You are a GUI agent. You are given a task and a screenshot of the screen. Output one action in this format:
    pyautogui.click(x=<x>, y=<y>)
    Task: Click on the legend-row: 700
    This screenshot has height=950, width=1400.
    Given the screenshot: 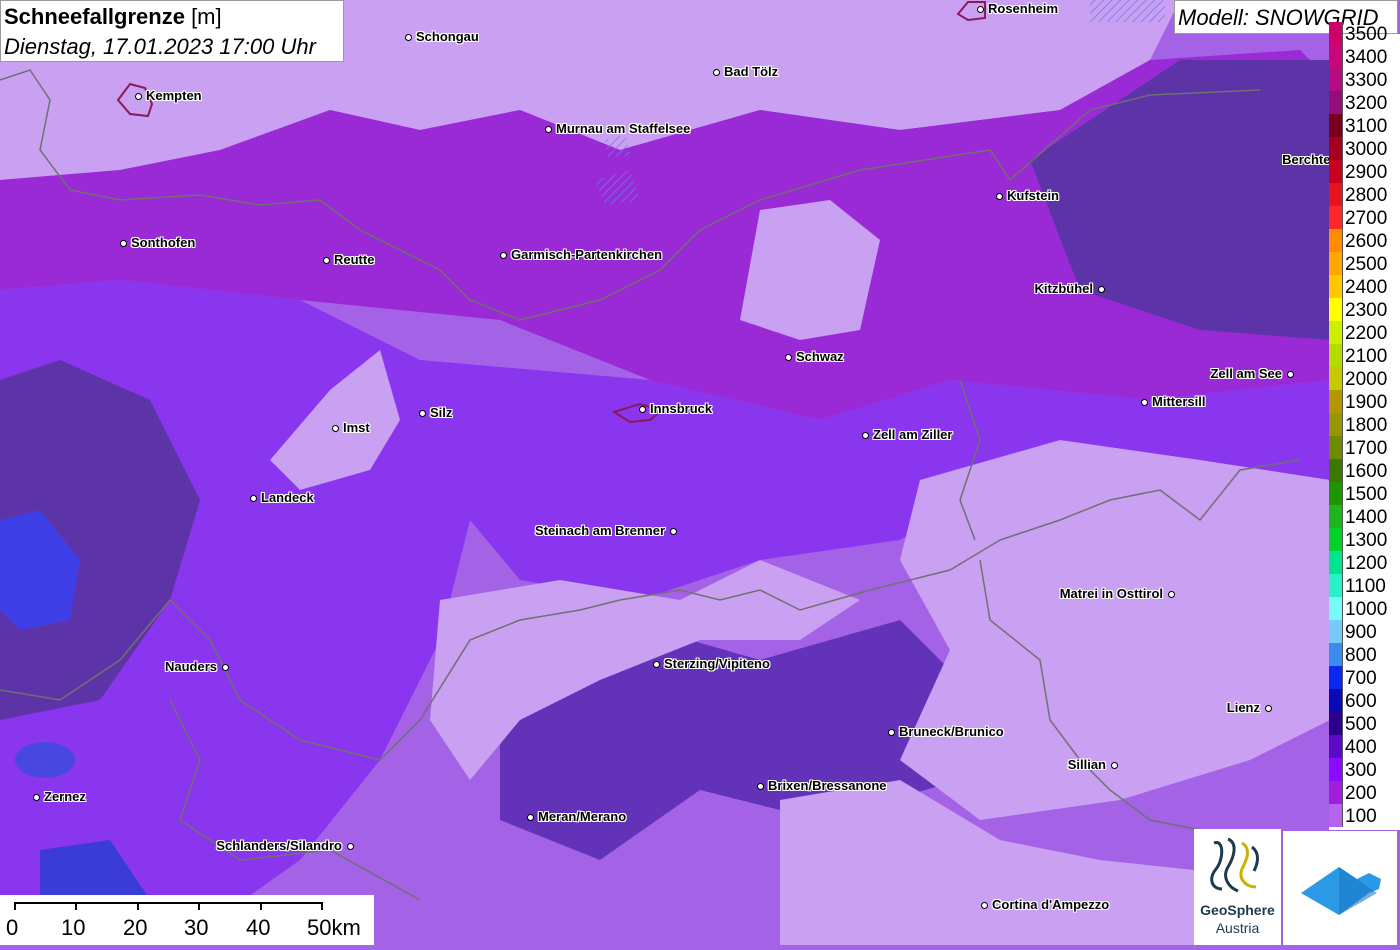 What is the action you would take?
    pyautogui.click(x=1364, y=677)
    